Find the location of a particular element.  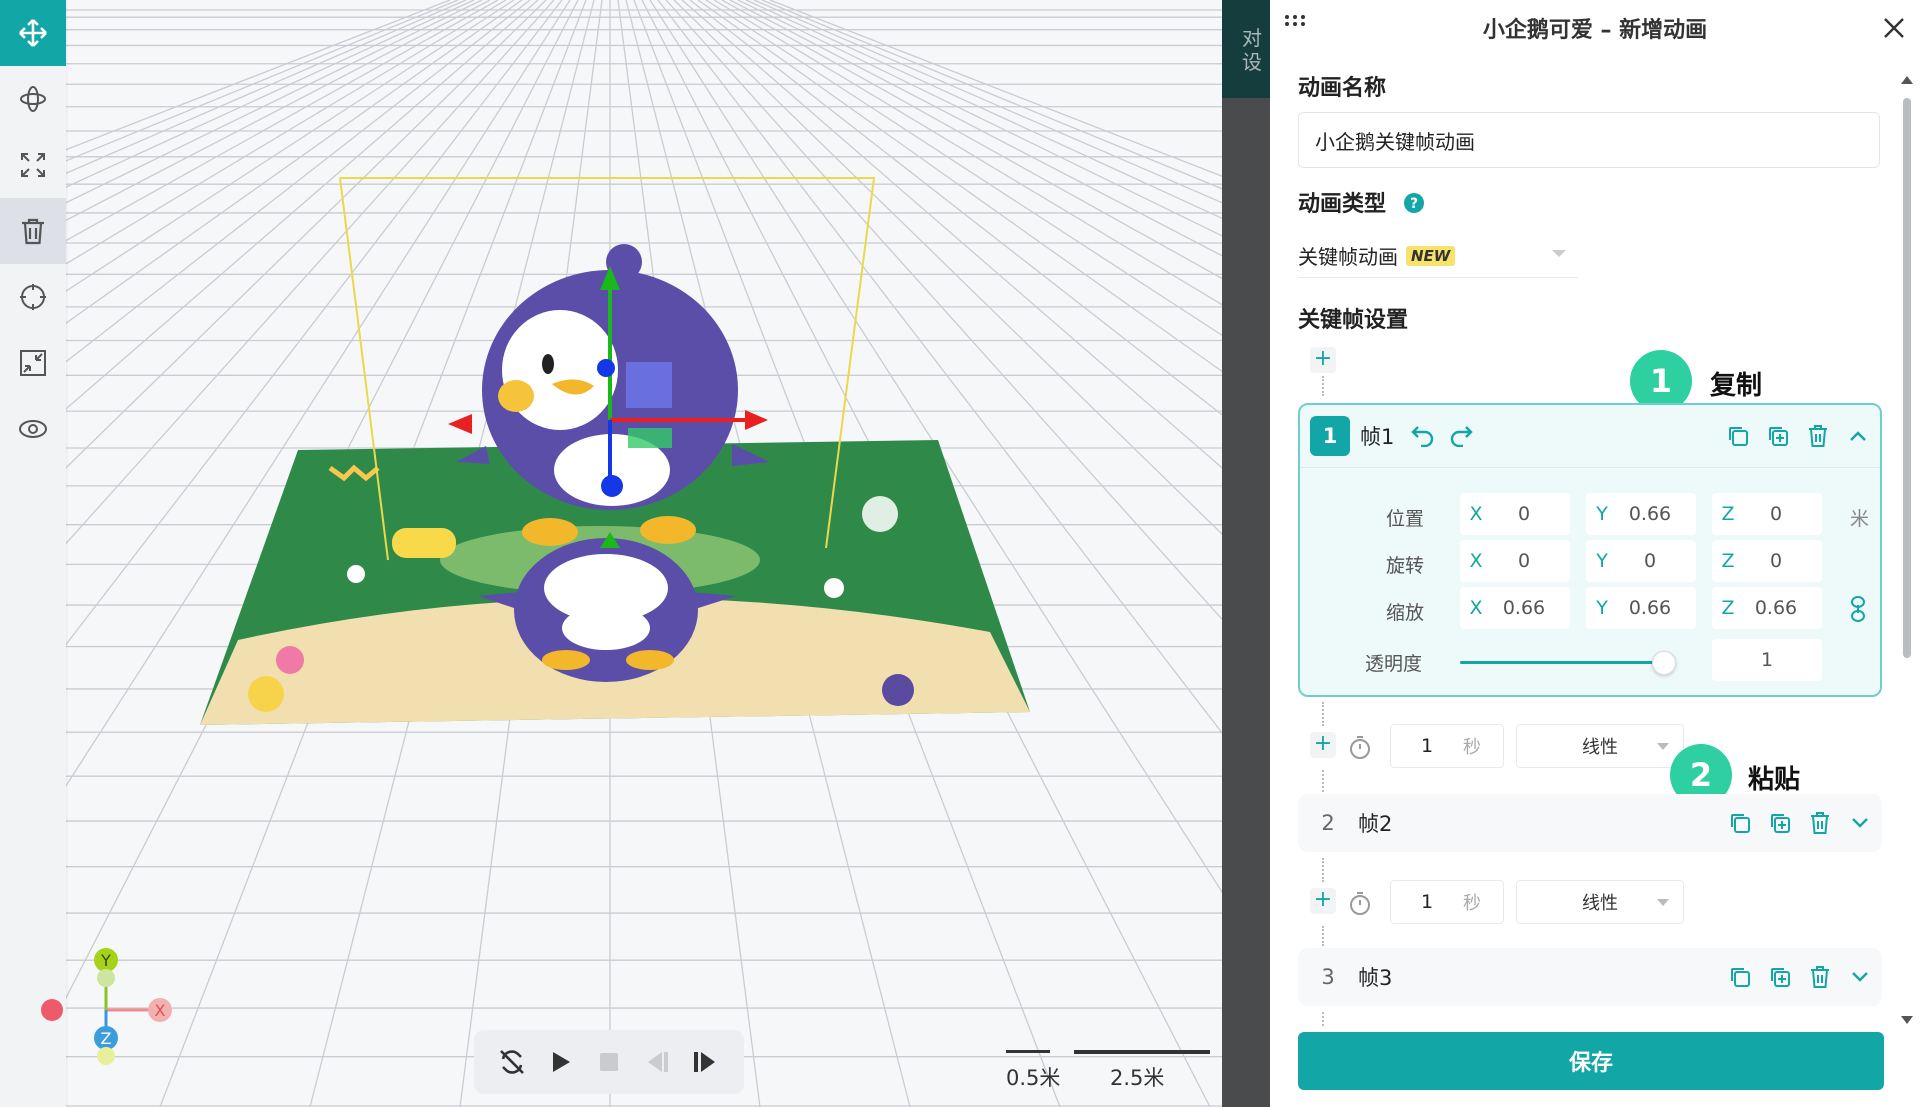

collapse-keyframe-button is located at coordinates (1858, 436).